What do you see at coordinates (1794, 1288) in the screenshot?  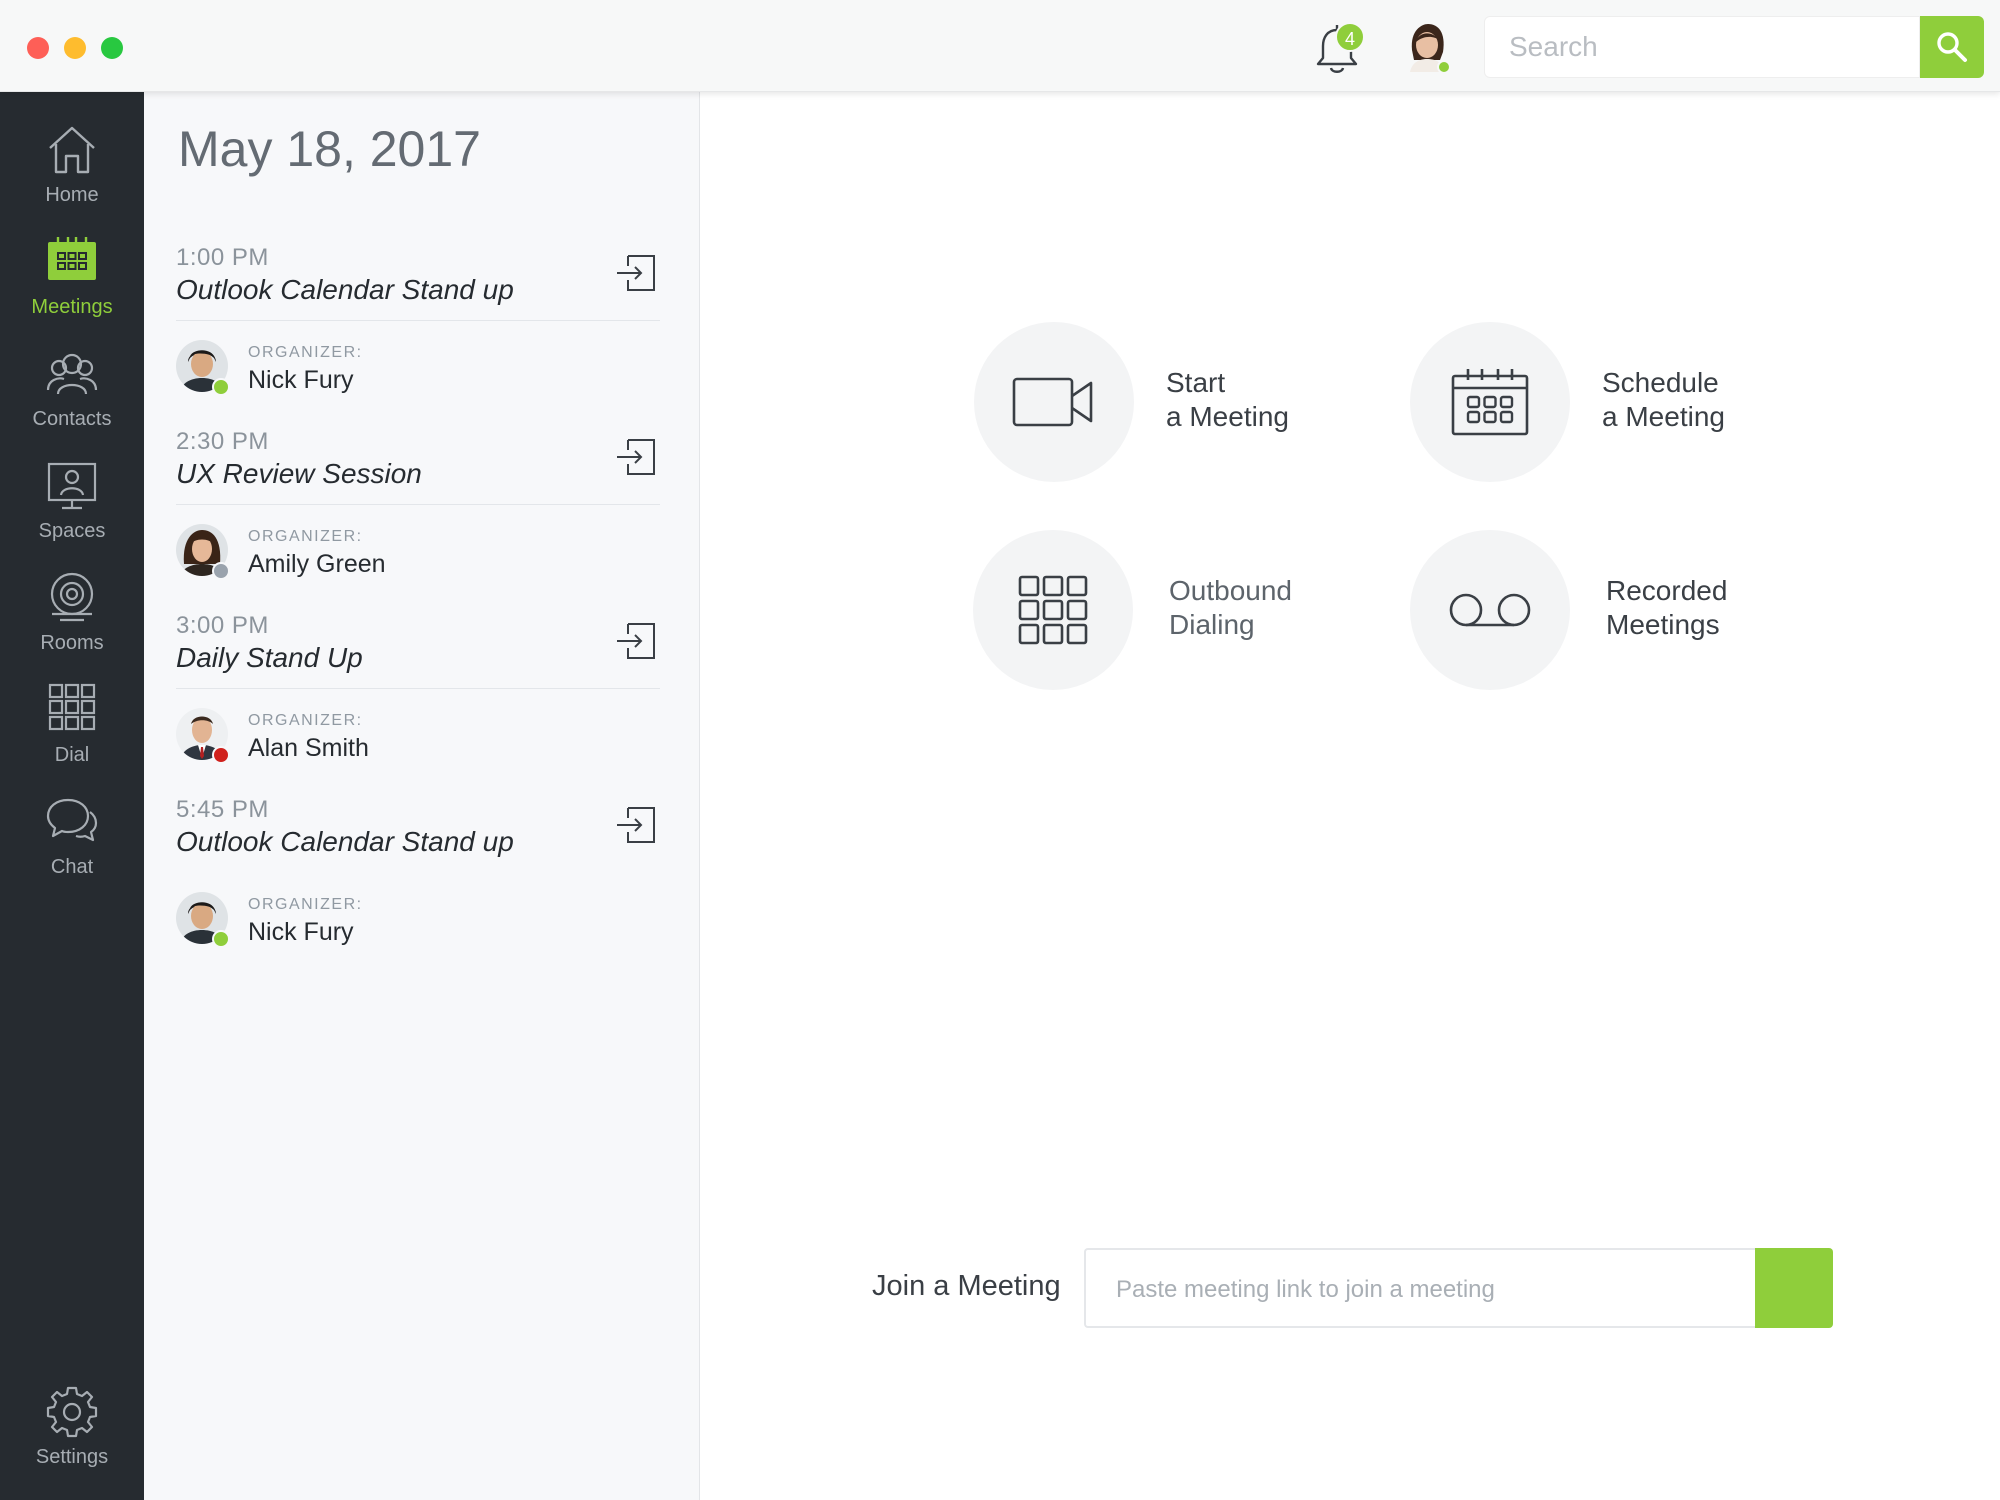 I see `join-meeting-button` at bounding box center [1794, 1288].